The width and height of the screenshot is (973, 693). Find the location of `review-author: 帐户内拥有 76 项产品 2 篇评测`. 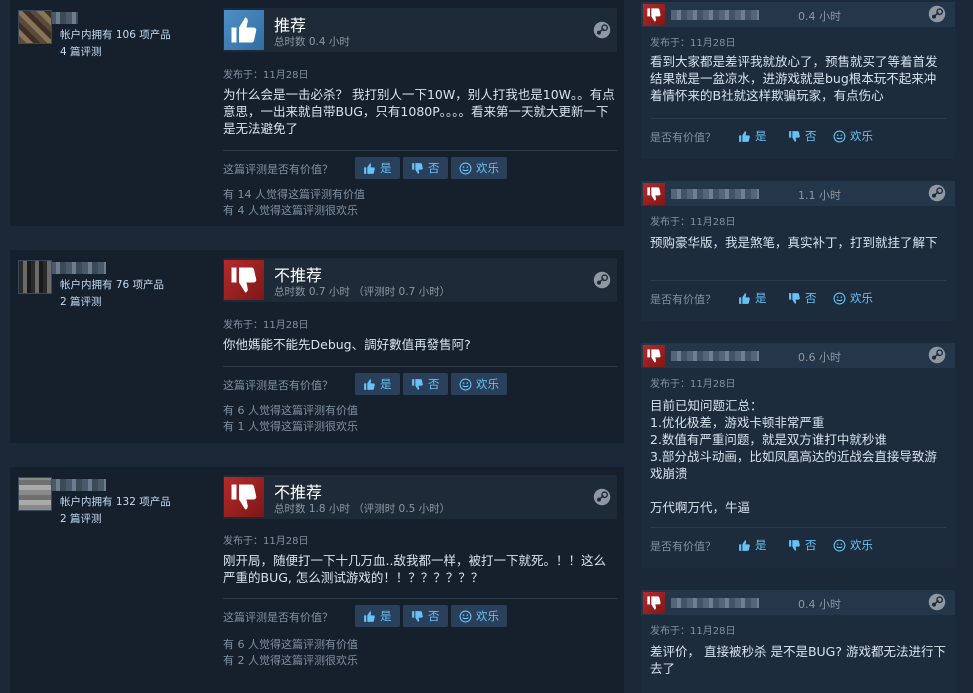

review-author: 帐户内拥有 76 项产品 2 篇评测 is located at coordinates (118, 285).